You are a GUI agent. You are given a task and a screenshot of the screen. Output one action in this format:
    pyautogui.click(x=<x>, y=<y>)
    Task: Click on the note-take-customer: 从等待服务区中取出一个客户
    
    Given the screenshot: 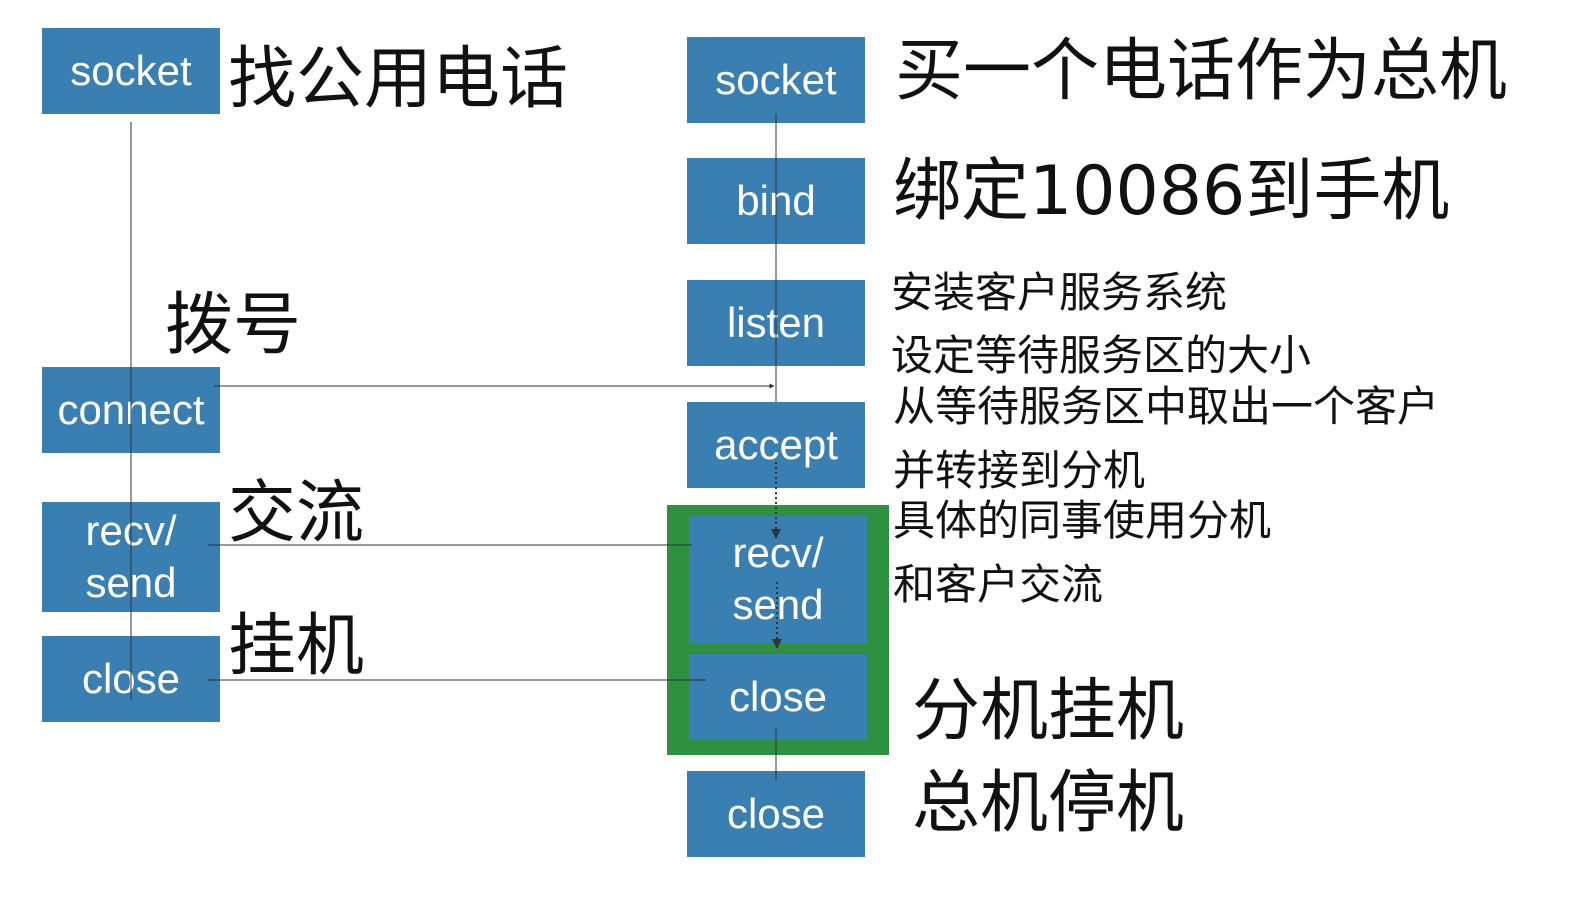 What is the action you would take?
    pyautogui.click(x=1166, y=406)
    